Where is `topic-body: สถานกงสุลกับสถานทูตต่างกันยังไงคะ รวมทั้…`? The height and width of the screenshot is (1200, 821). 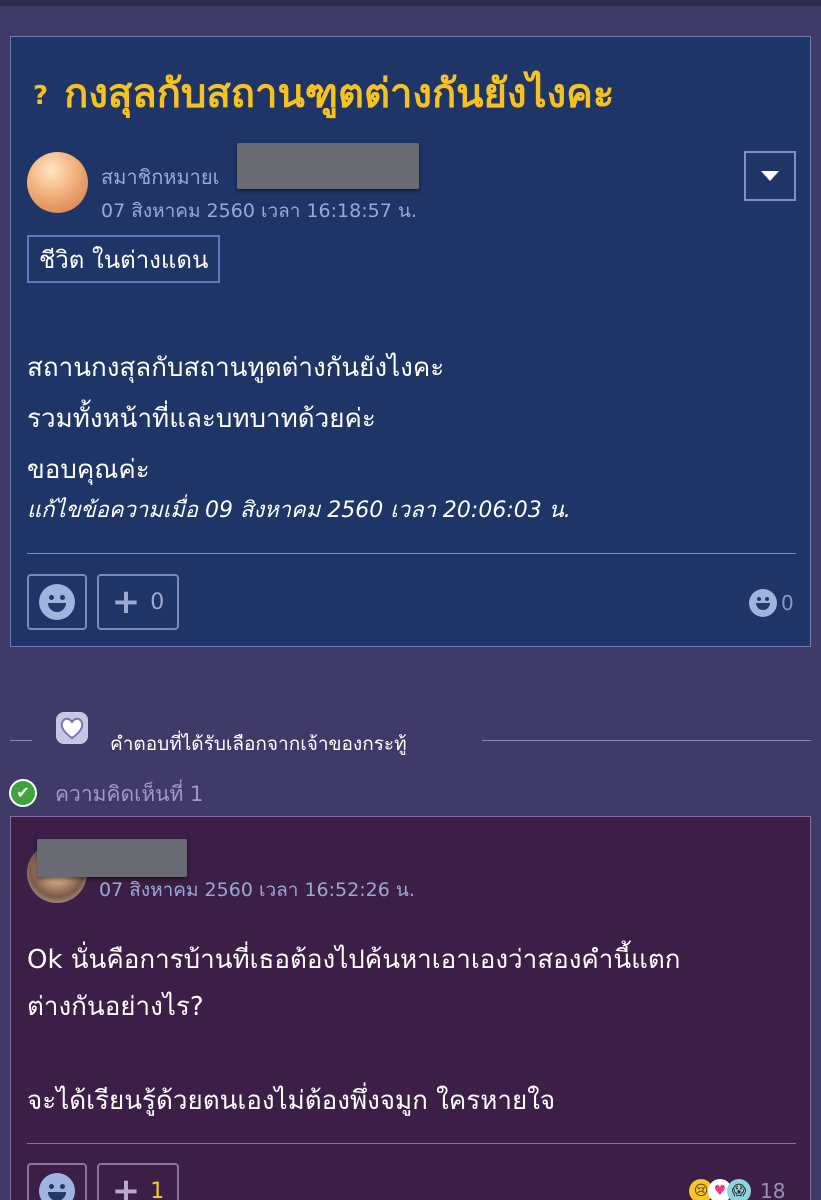
topic-body: สถานกงสุลกับสถานทูตต่างกันยังไงคะ รวมทั้… is located at coordinates (235, 419).